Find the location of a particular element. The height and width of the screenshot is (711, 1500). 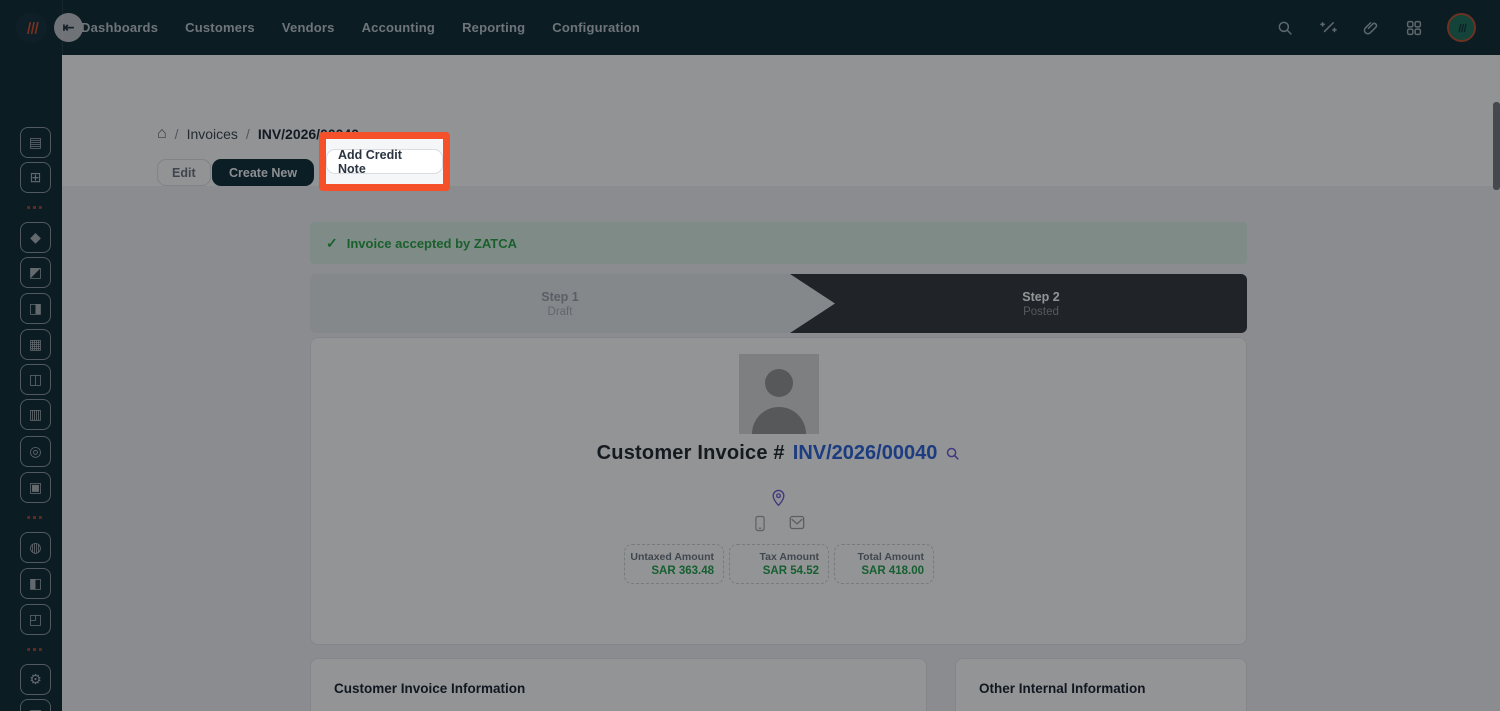

user-avatar is located at coordinates (1461, 27).